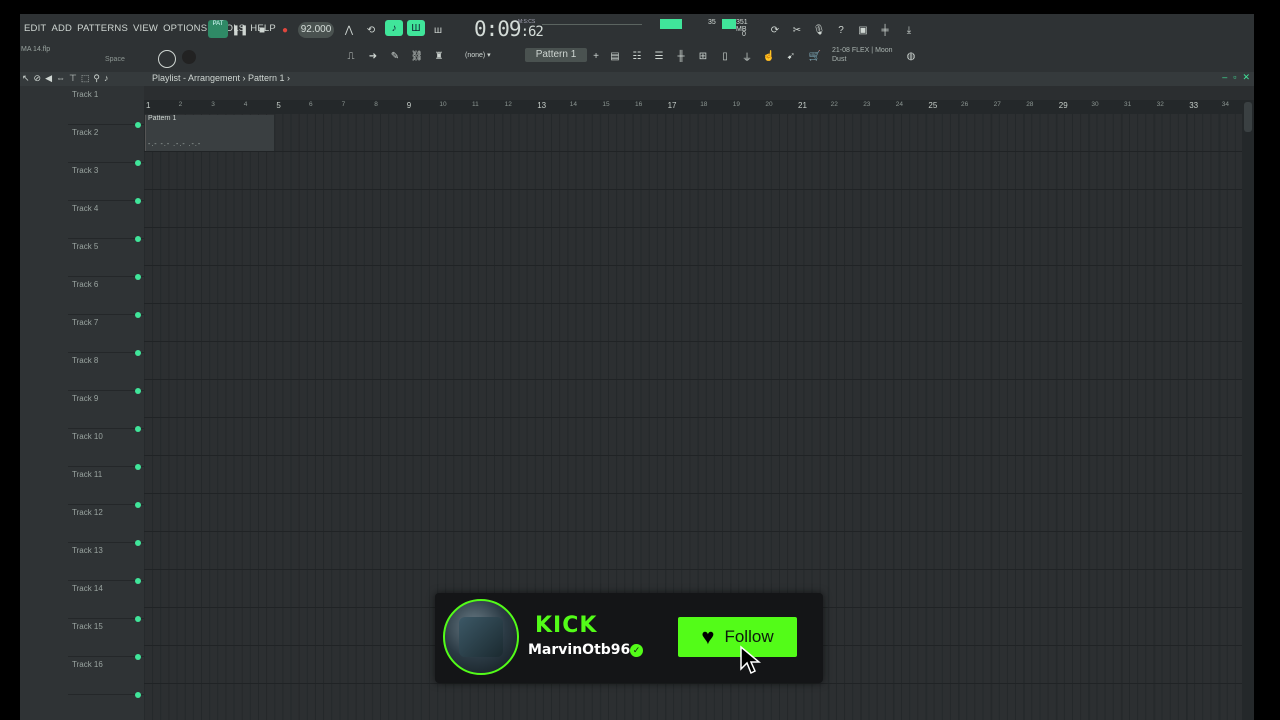 This screenshot has width=1280, height=720. What do you see at coordinates (841, 30) in the screenshot?
I see `help-icon: ?` at bounding box center [841, 30].